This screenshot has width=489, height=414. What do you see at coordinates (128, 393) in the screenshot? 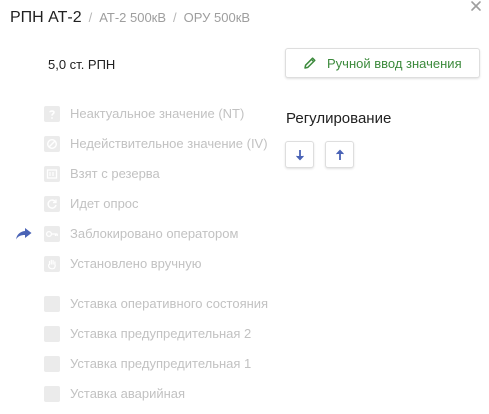
I see `flag-label: Уставка аварийная` at bounding box center [128, 393].